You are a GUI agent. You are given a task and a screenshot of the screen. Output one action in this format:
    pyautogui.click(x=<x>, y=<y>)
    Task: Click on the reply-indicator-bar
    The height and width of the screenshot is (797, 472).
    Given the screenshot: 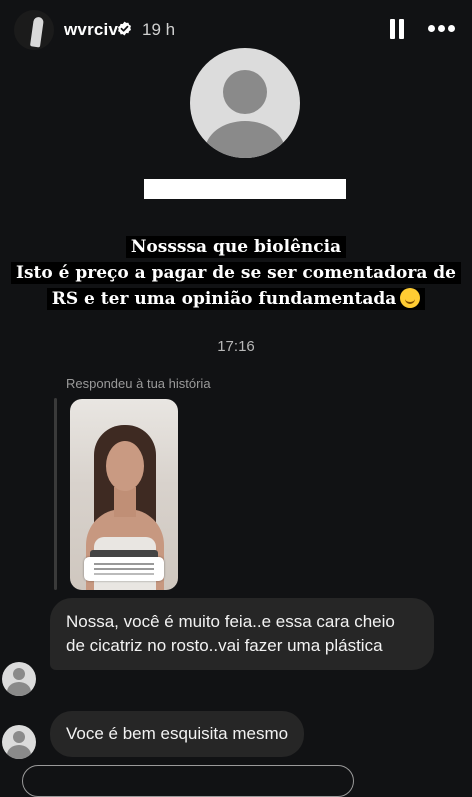 What is the action you would take?
    pyautogui.click(x=55, y=494)
    